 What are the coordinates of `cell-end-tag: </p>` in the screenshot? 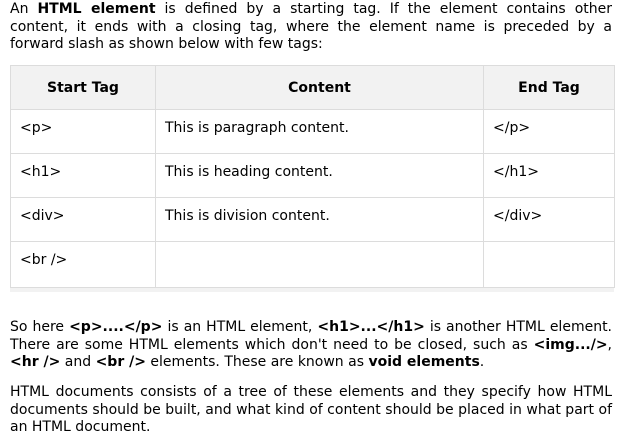 It's located at (549, 131).